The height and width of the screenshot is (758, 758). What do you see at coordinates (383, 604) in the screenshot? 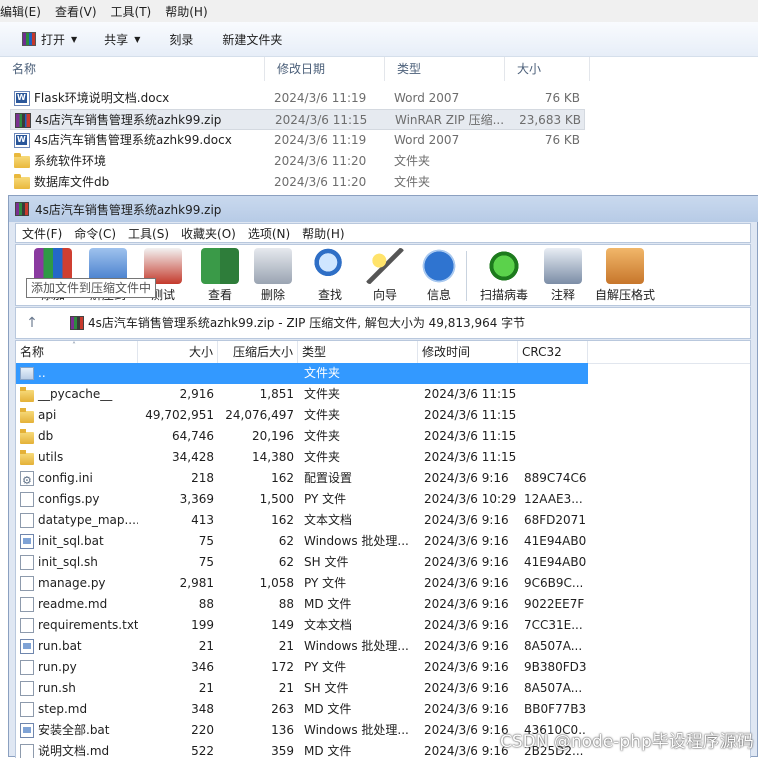
I see `archive-row: readme.md 88 88 MD 文件 2024/3/6 9:16 9022EE7F` at bounding box center [383, 604].